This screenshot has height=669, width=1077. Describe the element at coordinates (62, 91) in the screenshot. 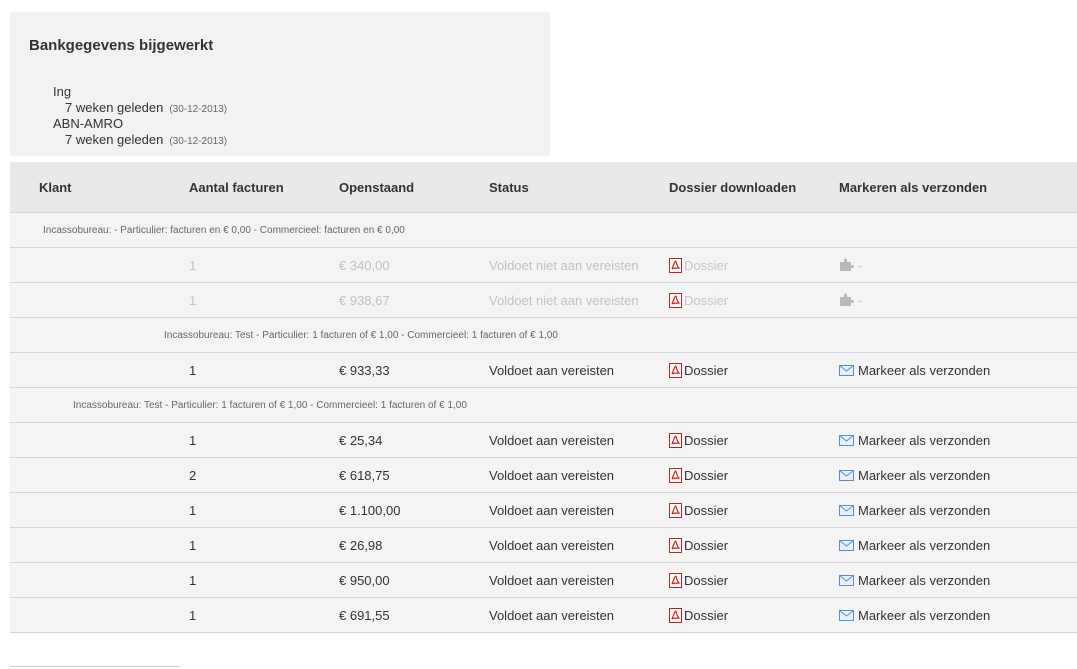

I see `bank-name: Ing` at that location.